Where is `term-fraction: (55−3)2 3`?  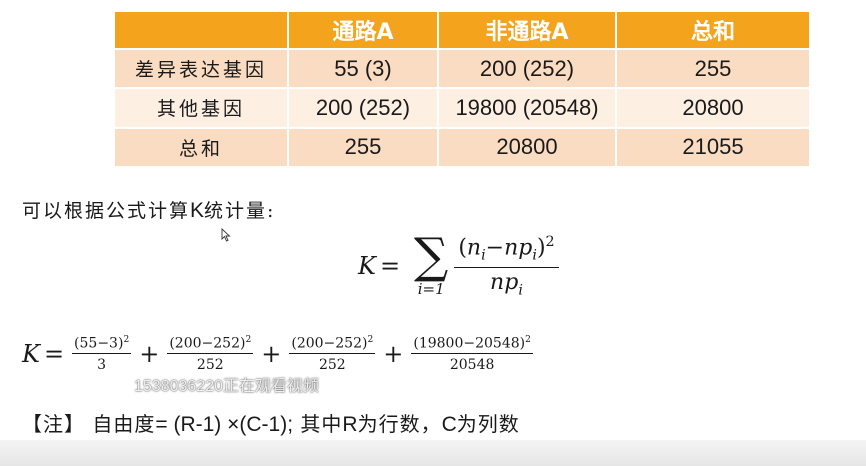
term-fraction: (55−3)2 3 is located at coordinates (102, 354).